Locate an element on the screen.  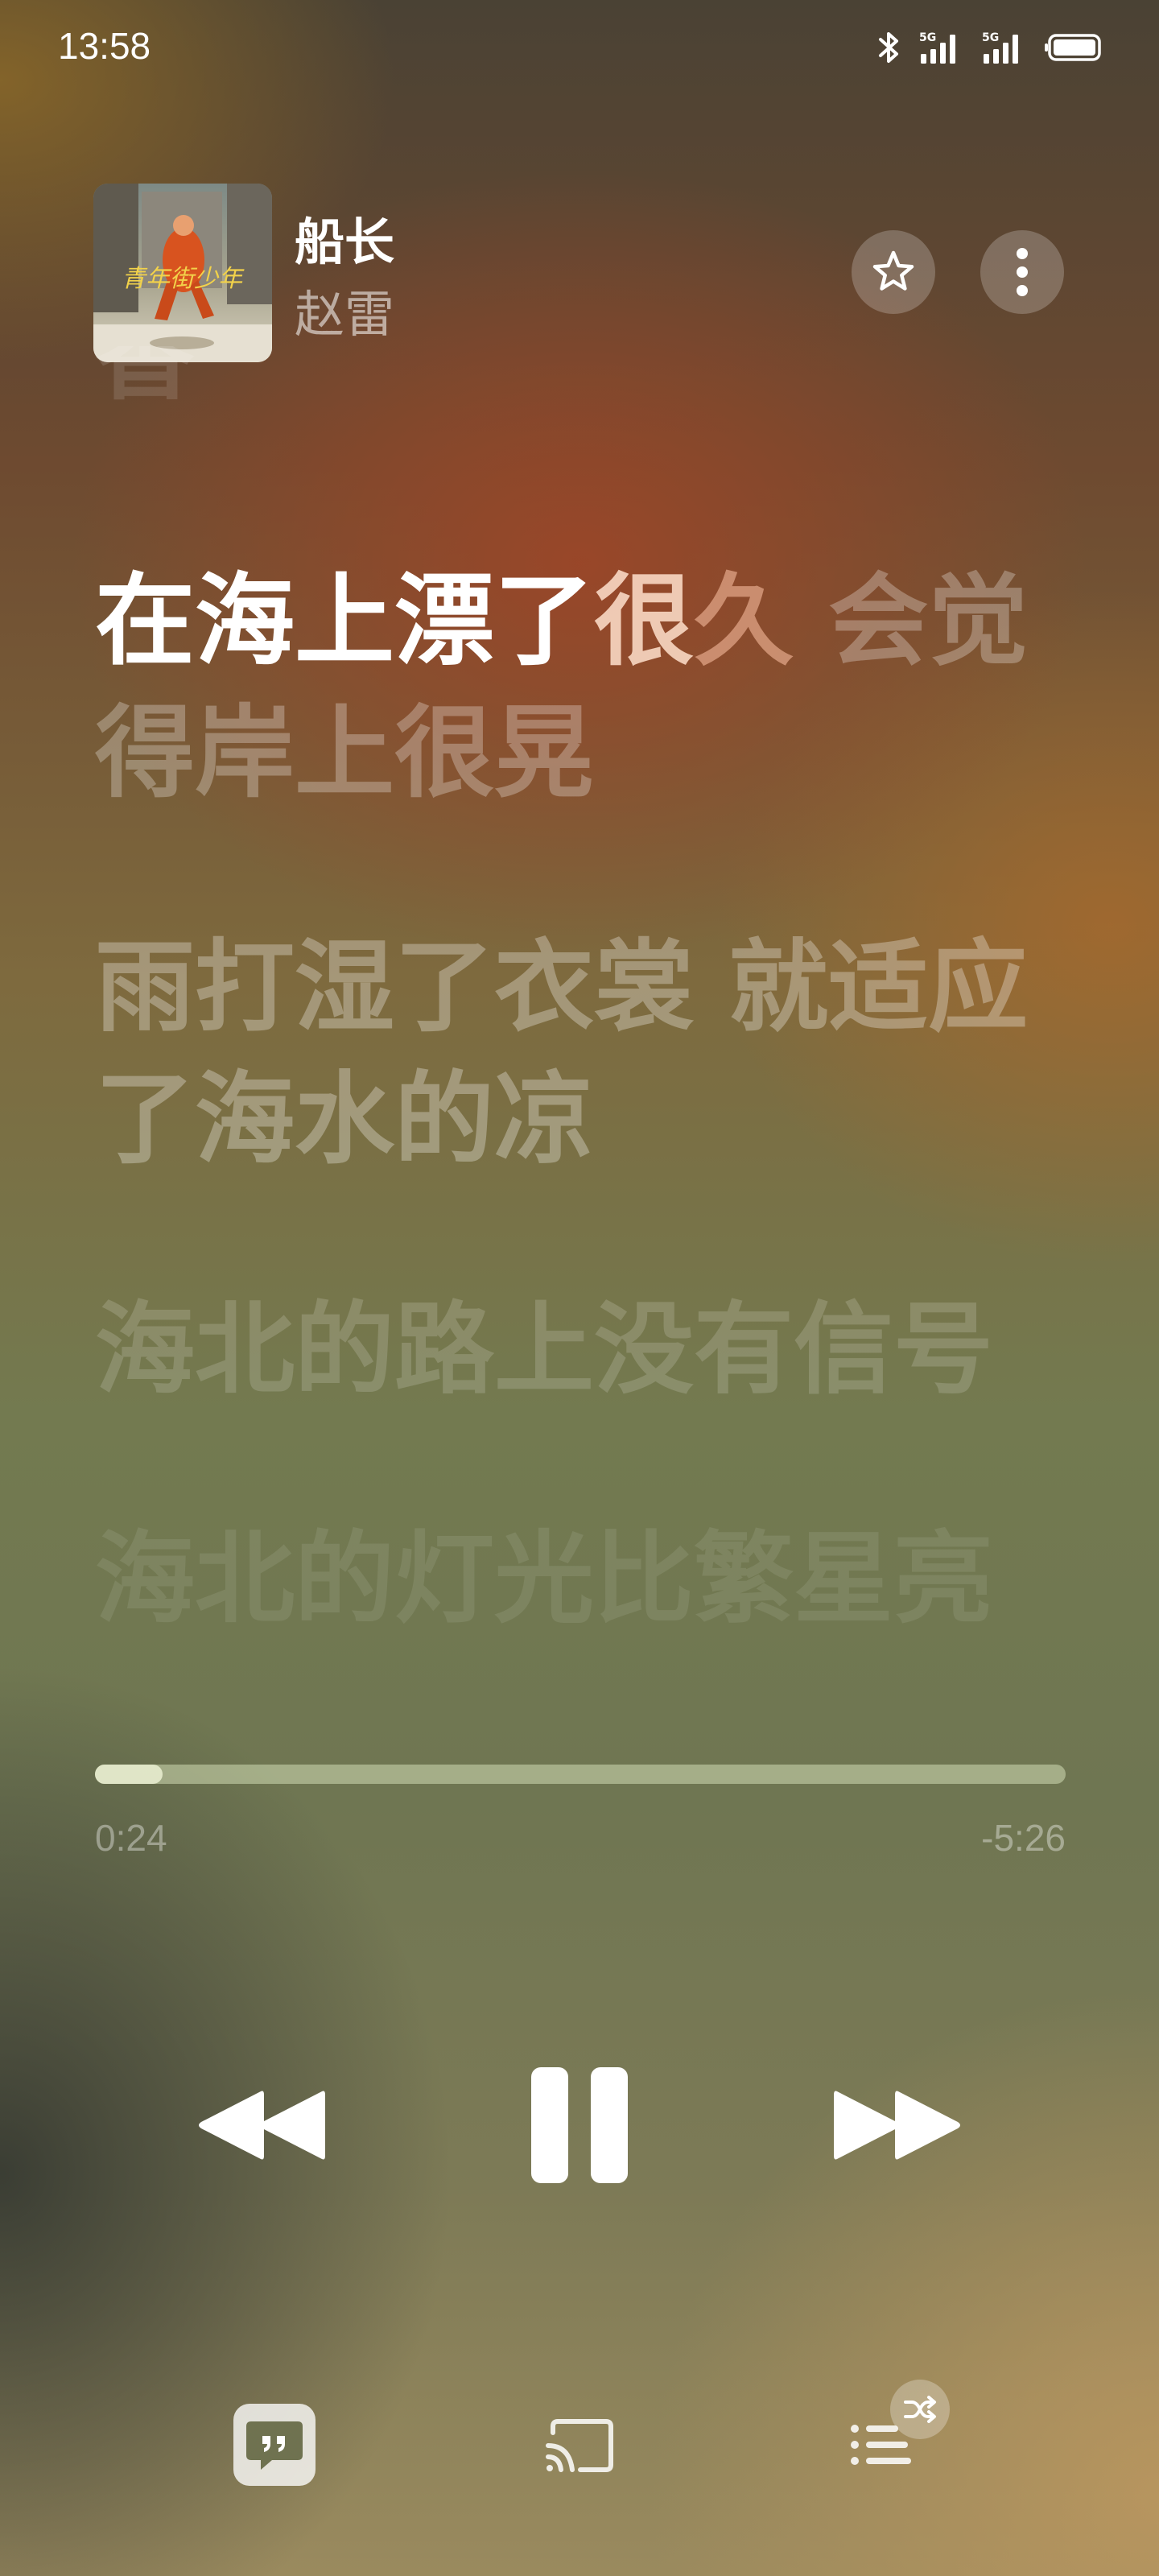
svg-text: 青年街少年 is located at coordinates (183, 279).